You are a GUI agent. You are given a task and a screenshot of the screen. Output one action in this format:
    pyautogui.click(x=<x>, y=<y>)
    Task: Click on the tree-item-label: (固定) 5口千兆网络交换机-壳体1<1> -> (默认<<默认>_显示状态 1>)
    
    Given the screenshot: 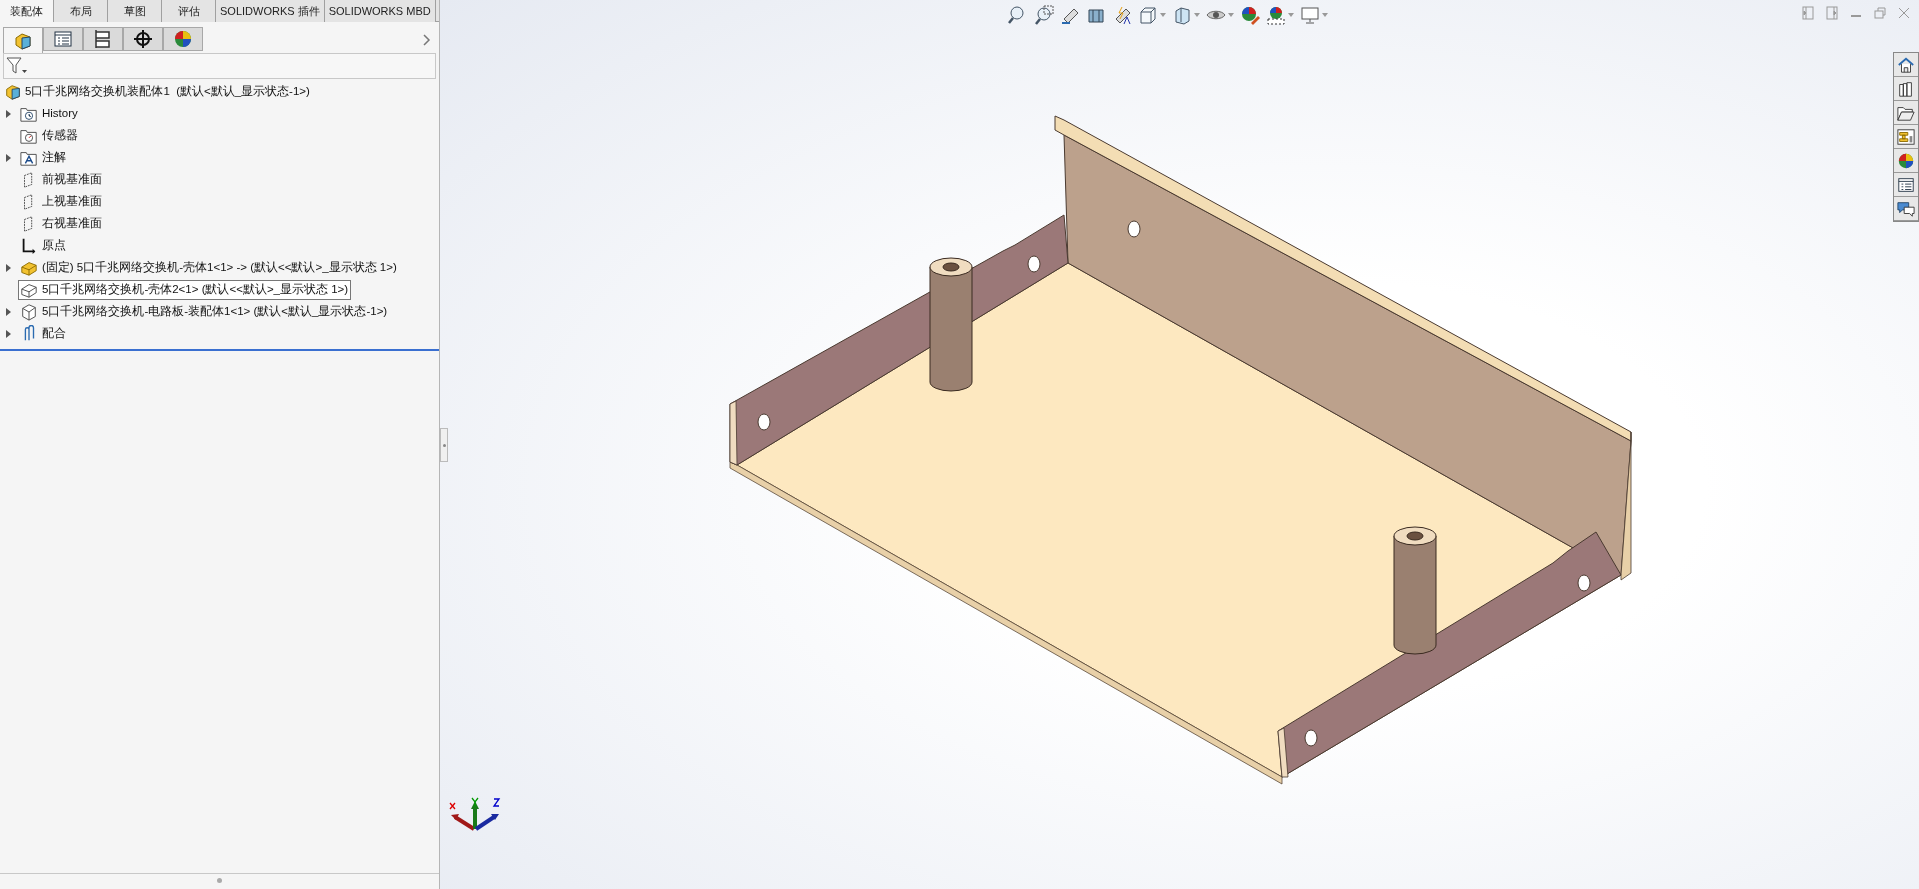 What is the action you would take?
    pyautogui.click(x=219, y=268)
    